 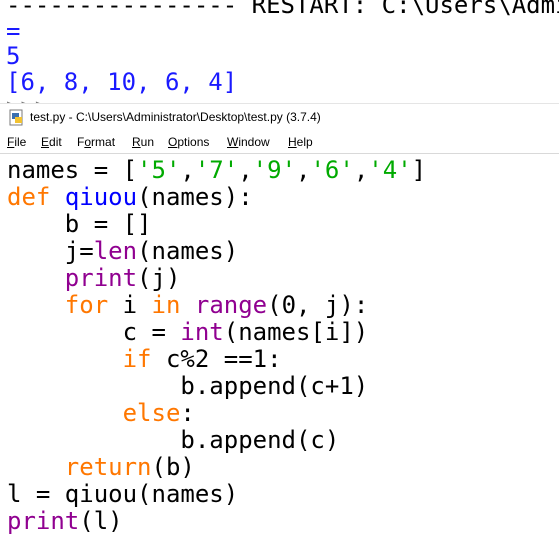 I want to click on code-string: '4', so click(x=390, y=170).